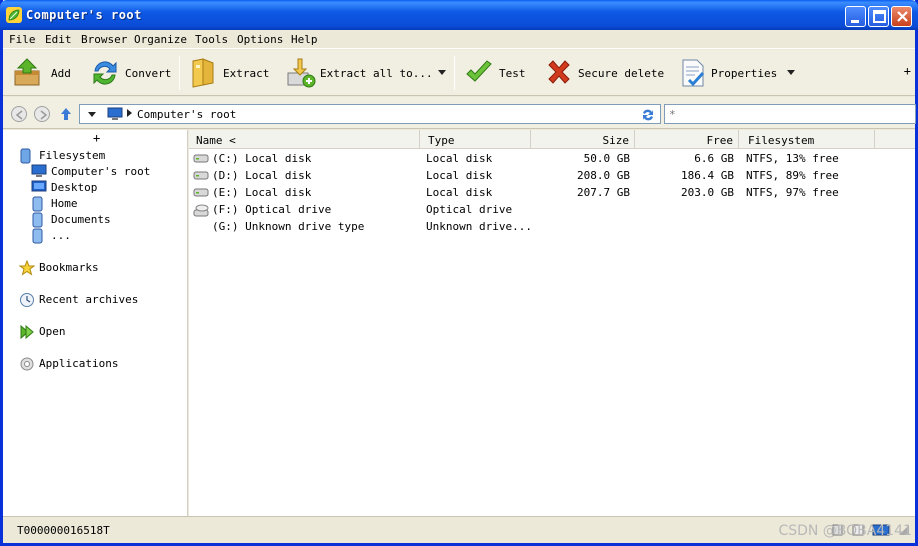 This screenshot has height=546, width=918. I want to click on sidebar-item-applications: Applications, so click(99, 364).